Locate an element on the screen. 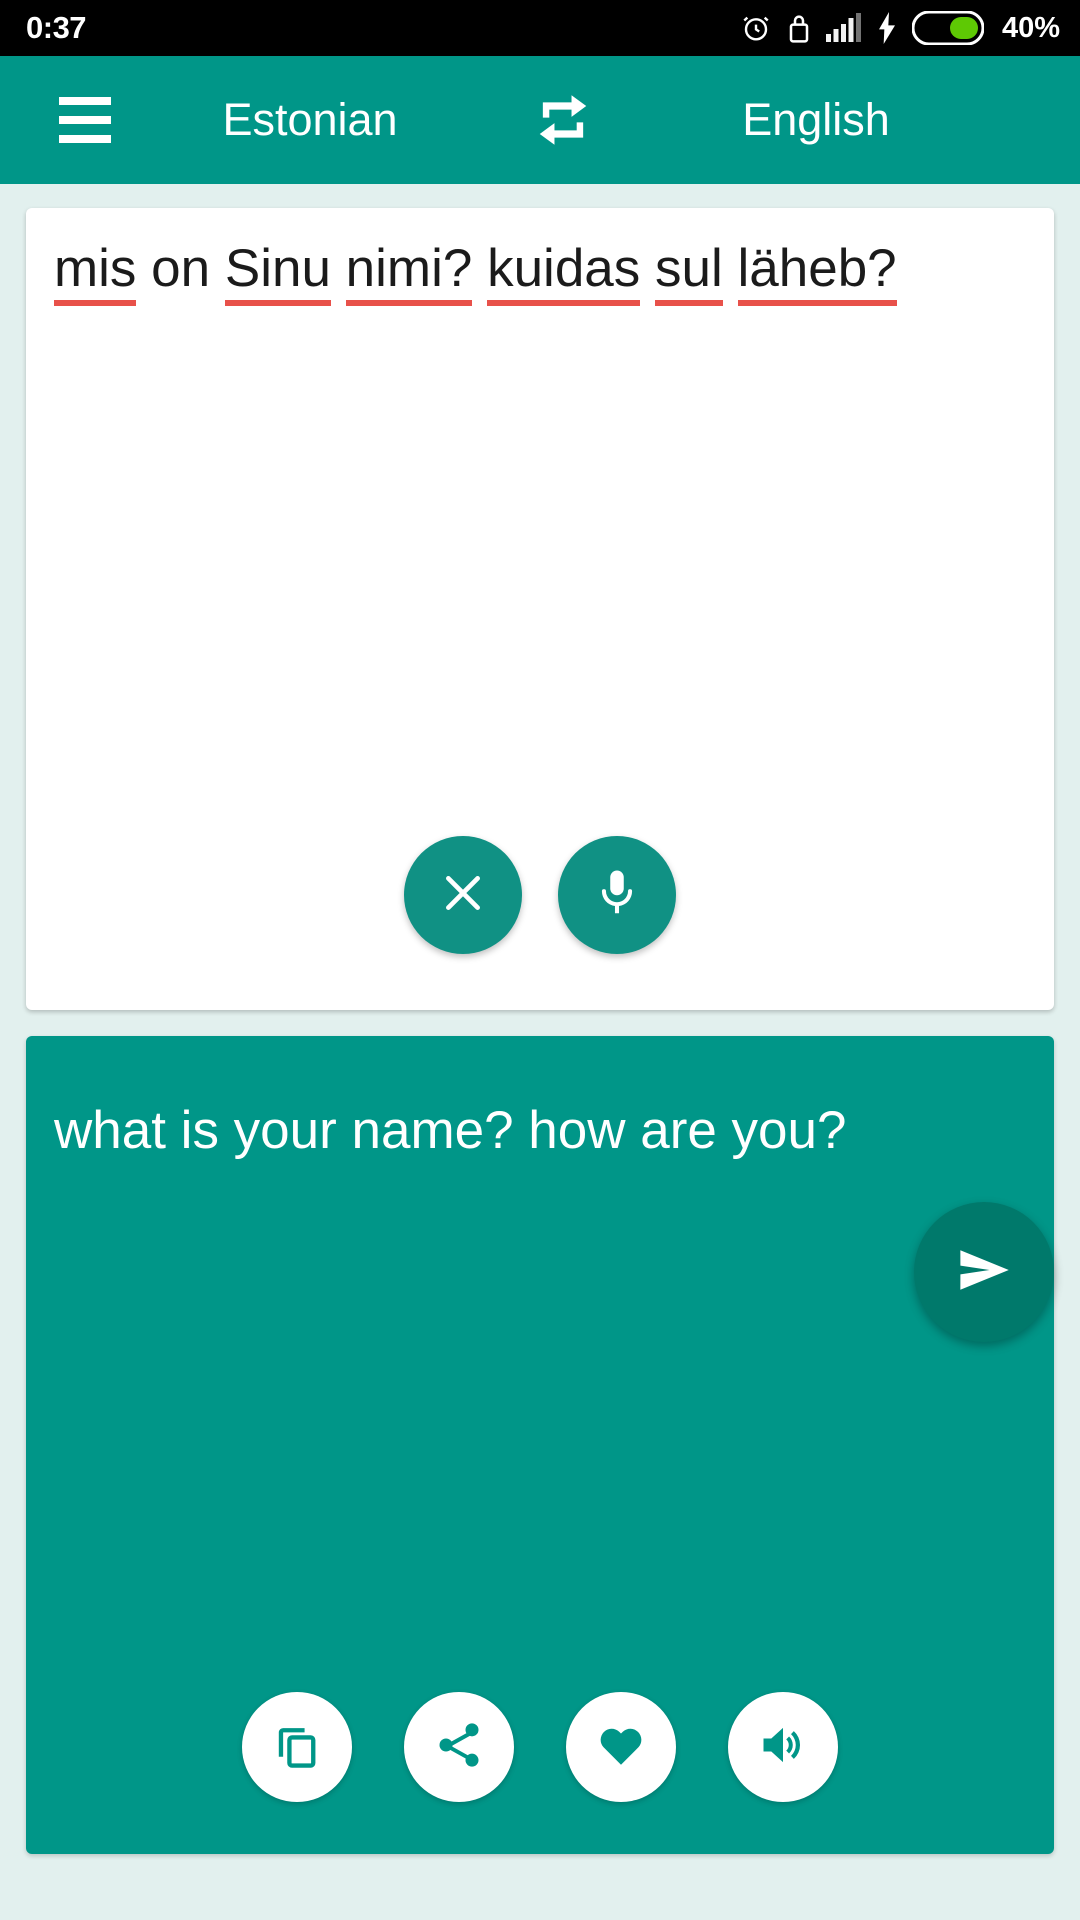  copy-icon is located at coordinates (297, 1747).